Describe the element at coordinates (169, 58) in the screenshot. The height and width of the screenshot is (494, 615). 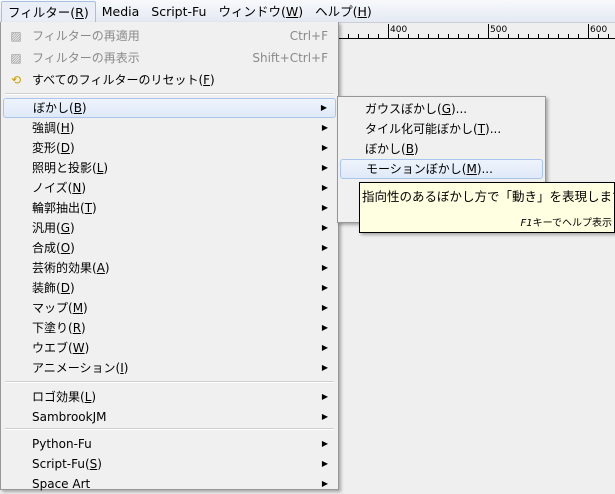
I see `menu-item: ▨ フィルターの再表示 Shift+Ctrl+F` at that location.